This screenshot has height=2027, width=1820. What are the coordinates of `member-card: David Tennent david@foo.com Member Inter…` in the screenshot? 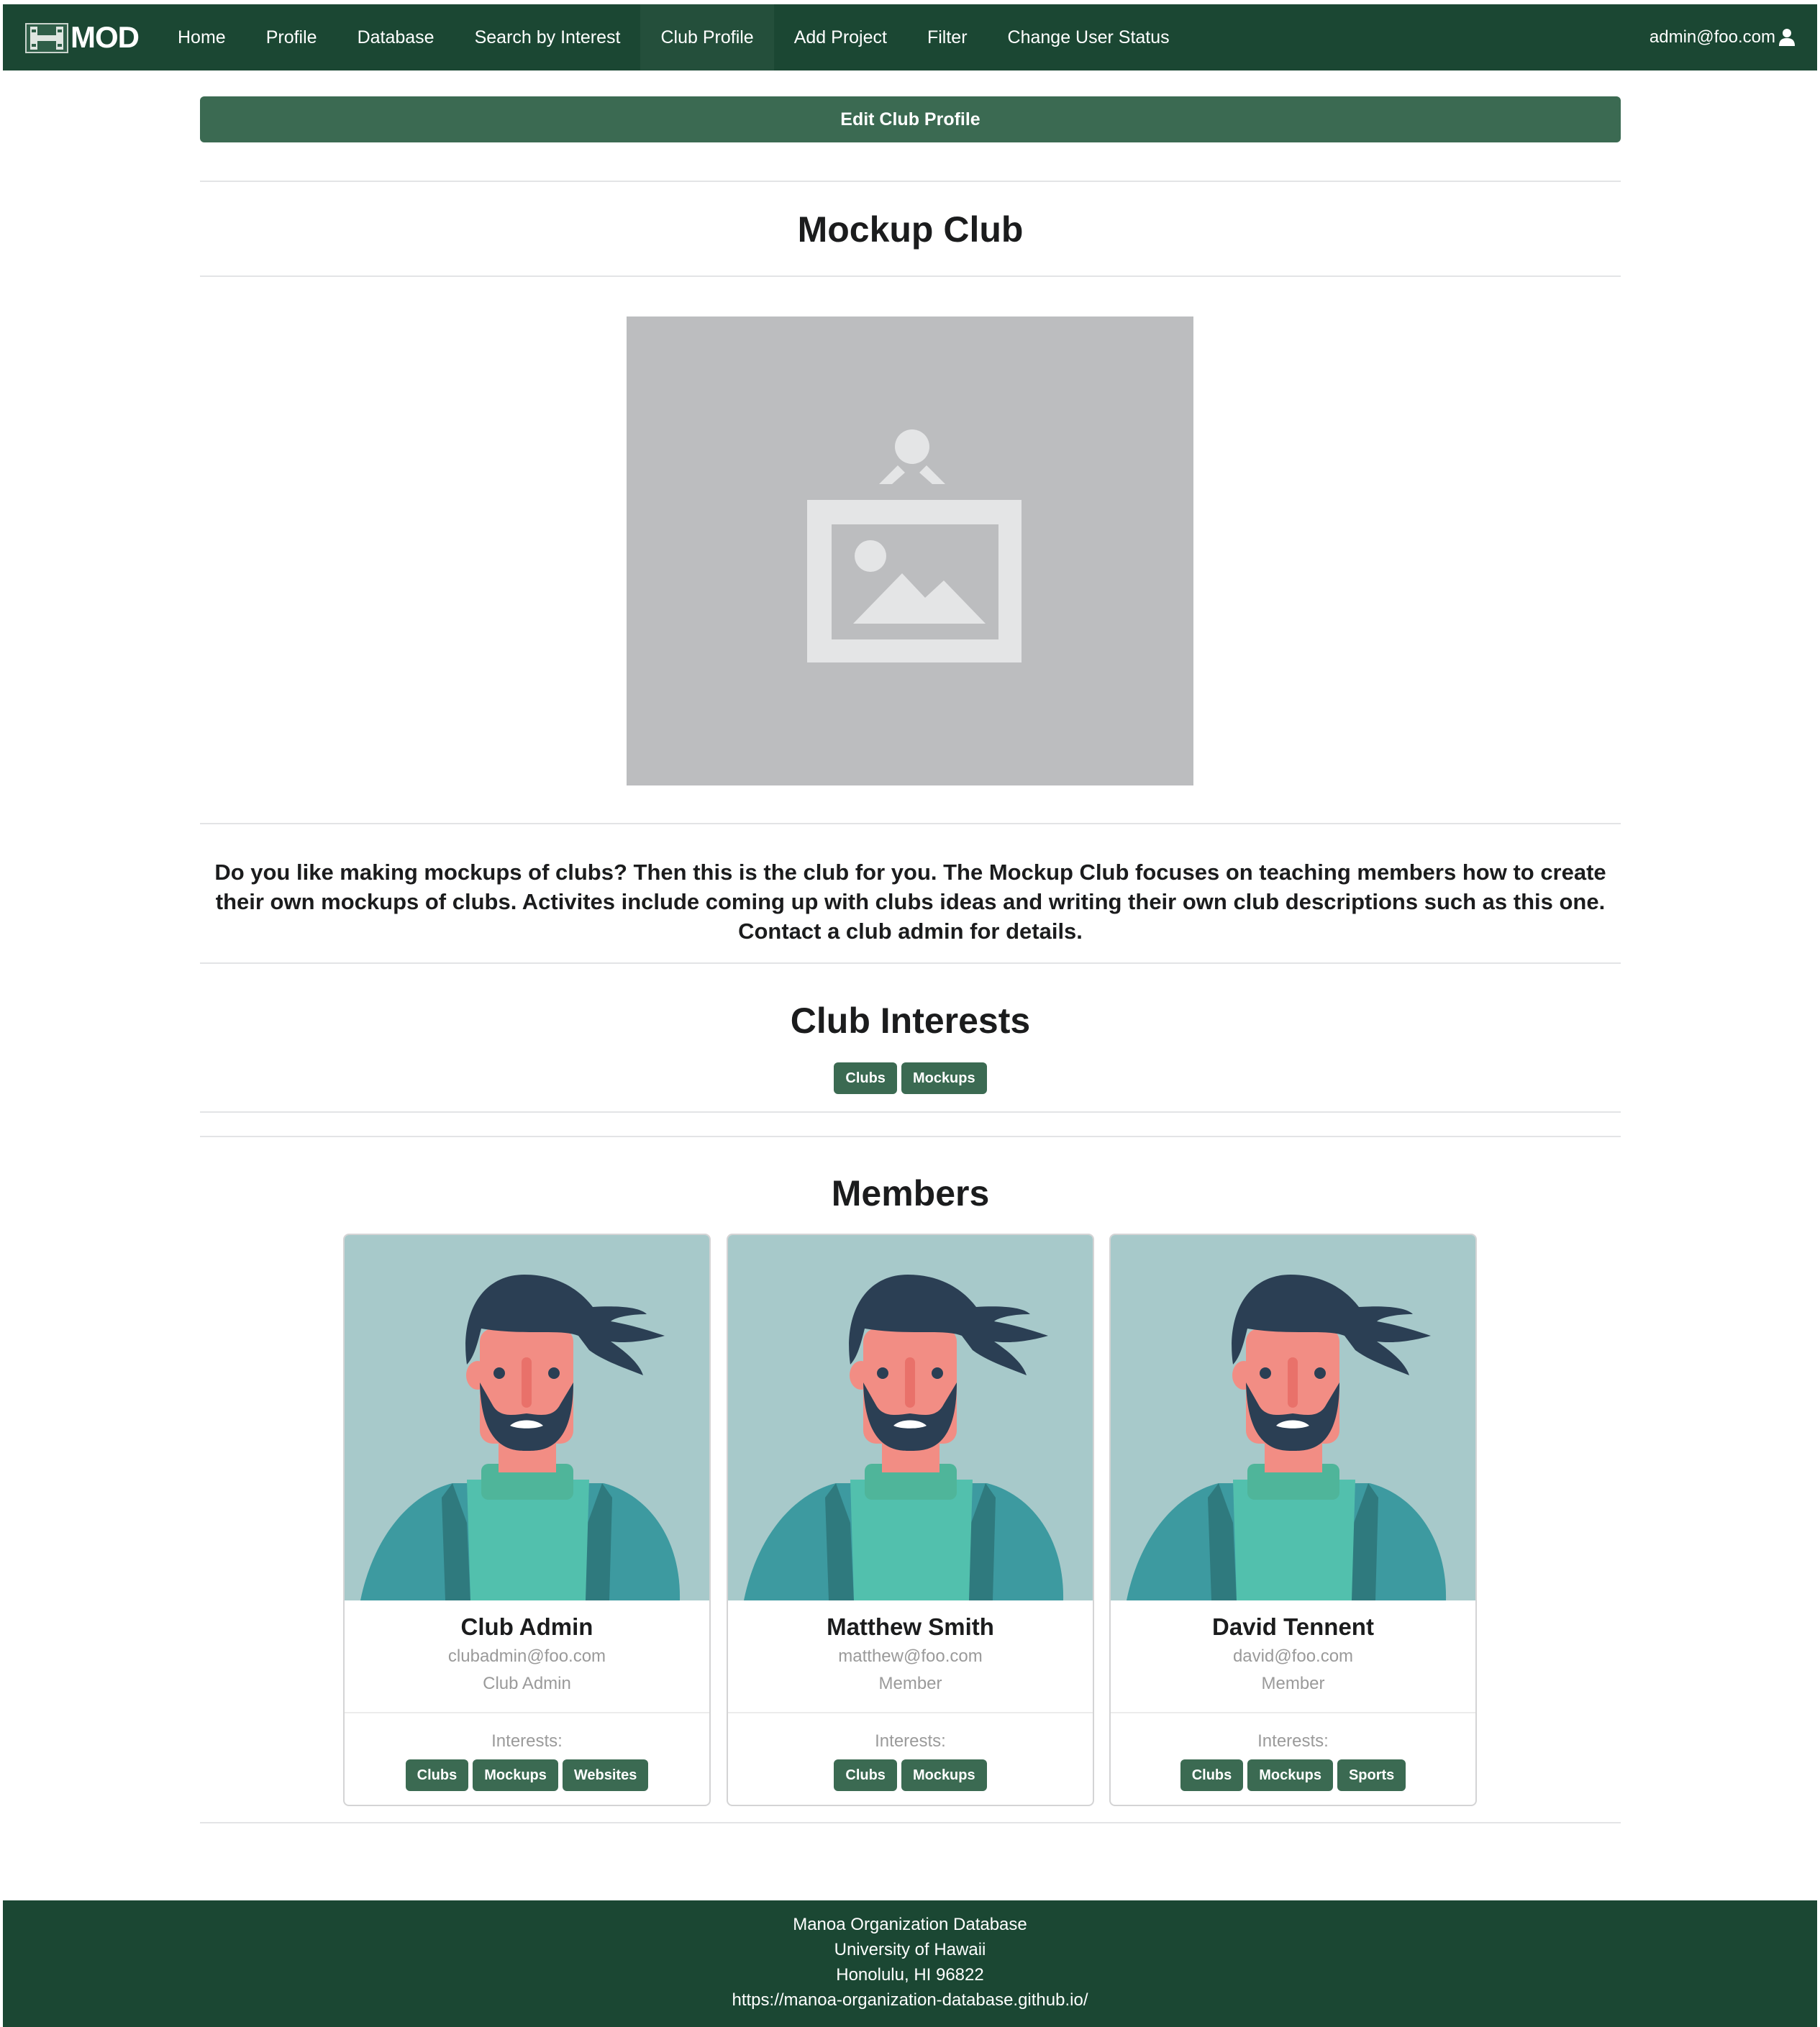 It's located at (1293, 1520).